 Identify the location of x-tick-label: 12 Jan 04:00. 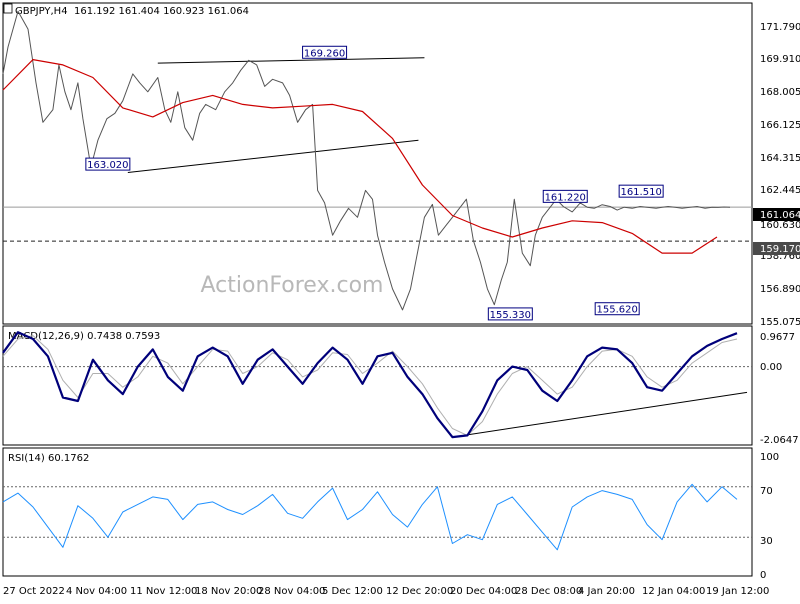
(673, 591).